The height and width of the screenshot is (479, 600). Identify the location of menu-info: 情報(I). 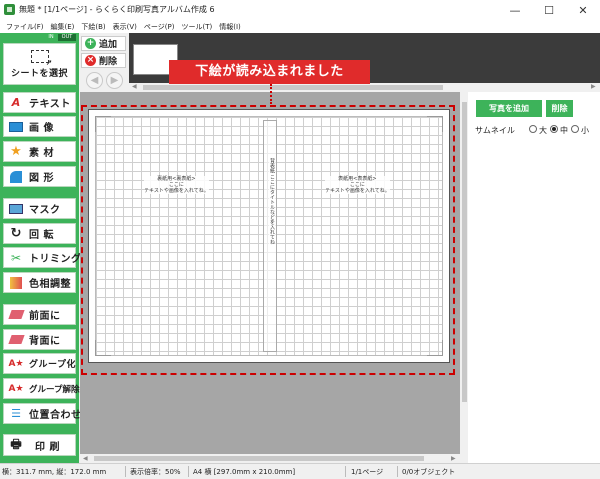
(230, 26).